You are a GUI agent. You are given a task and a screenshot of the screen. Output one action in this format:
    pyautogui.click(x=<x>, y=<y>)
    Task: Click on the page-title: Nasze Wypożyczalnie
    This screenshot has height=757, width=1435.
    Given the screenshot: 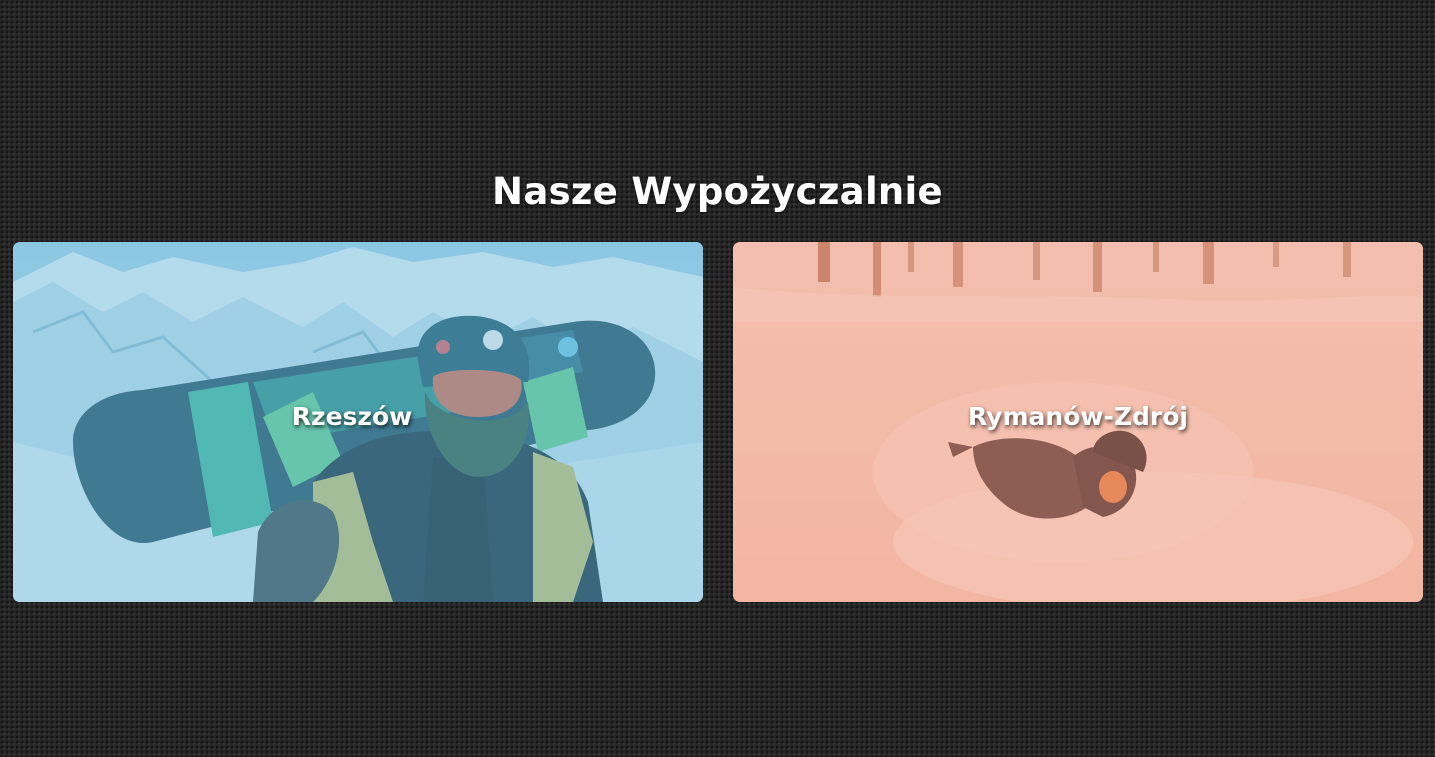 What is the action you would take?
    pyautogui.click(x=717, y=191)
    